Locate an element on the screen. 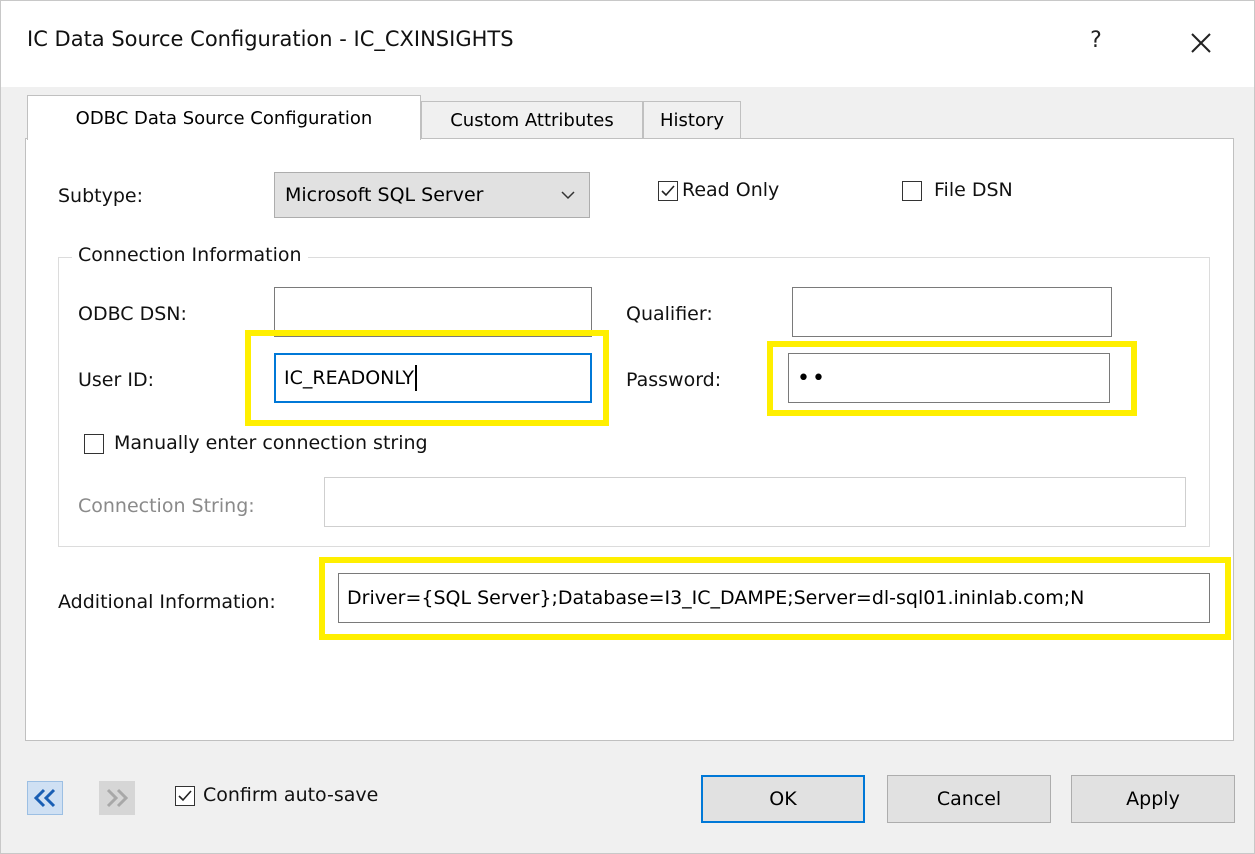  tab-custom-attributes: Custom Attributes is located at coordinates (532, 120).